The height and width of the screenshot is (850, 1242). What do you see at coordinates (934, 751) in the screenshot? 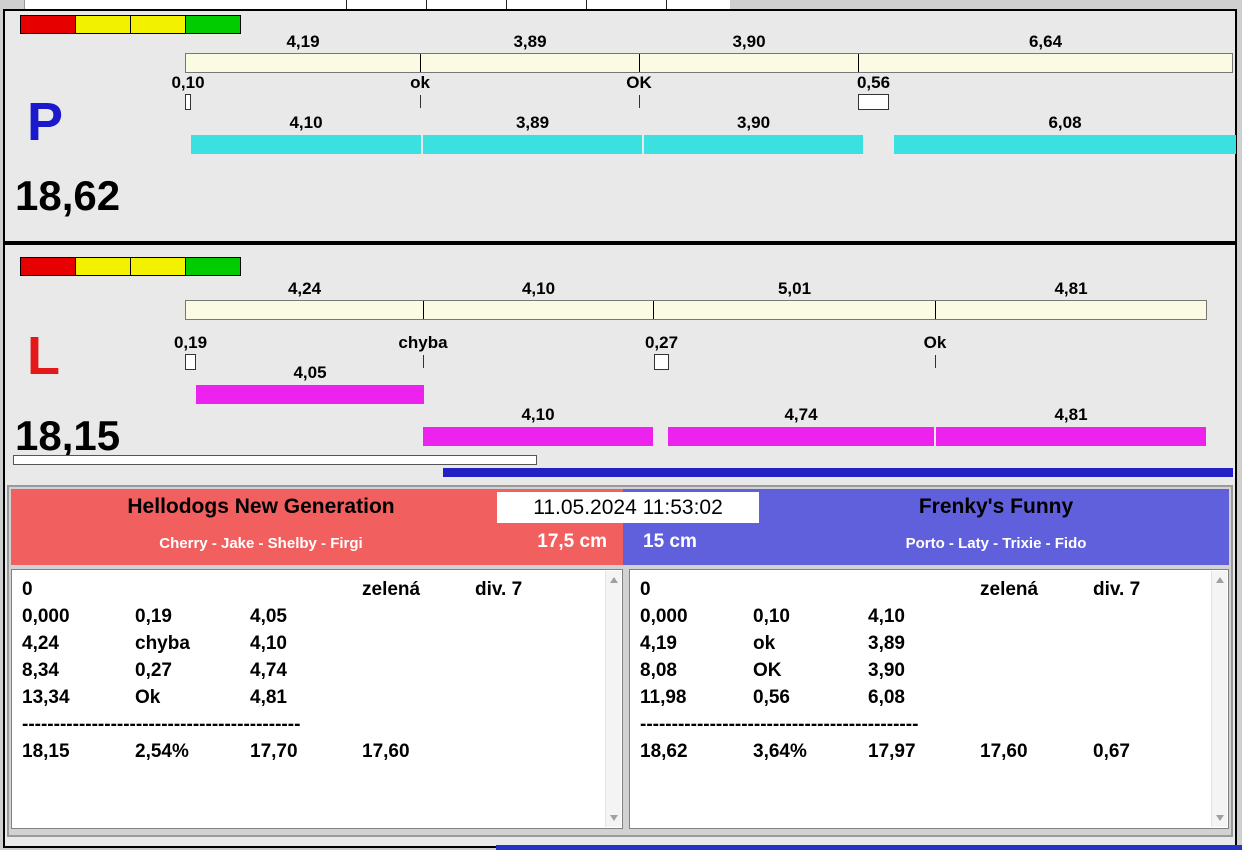
I see `result-row: 18,62 3,64% 17,97 17,60 0,67` at bounding box center [934, 751].